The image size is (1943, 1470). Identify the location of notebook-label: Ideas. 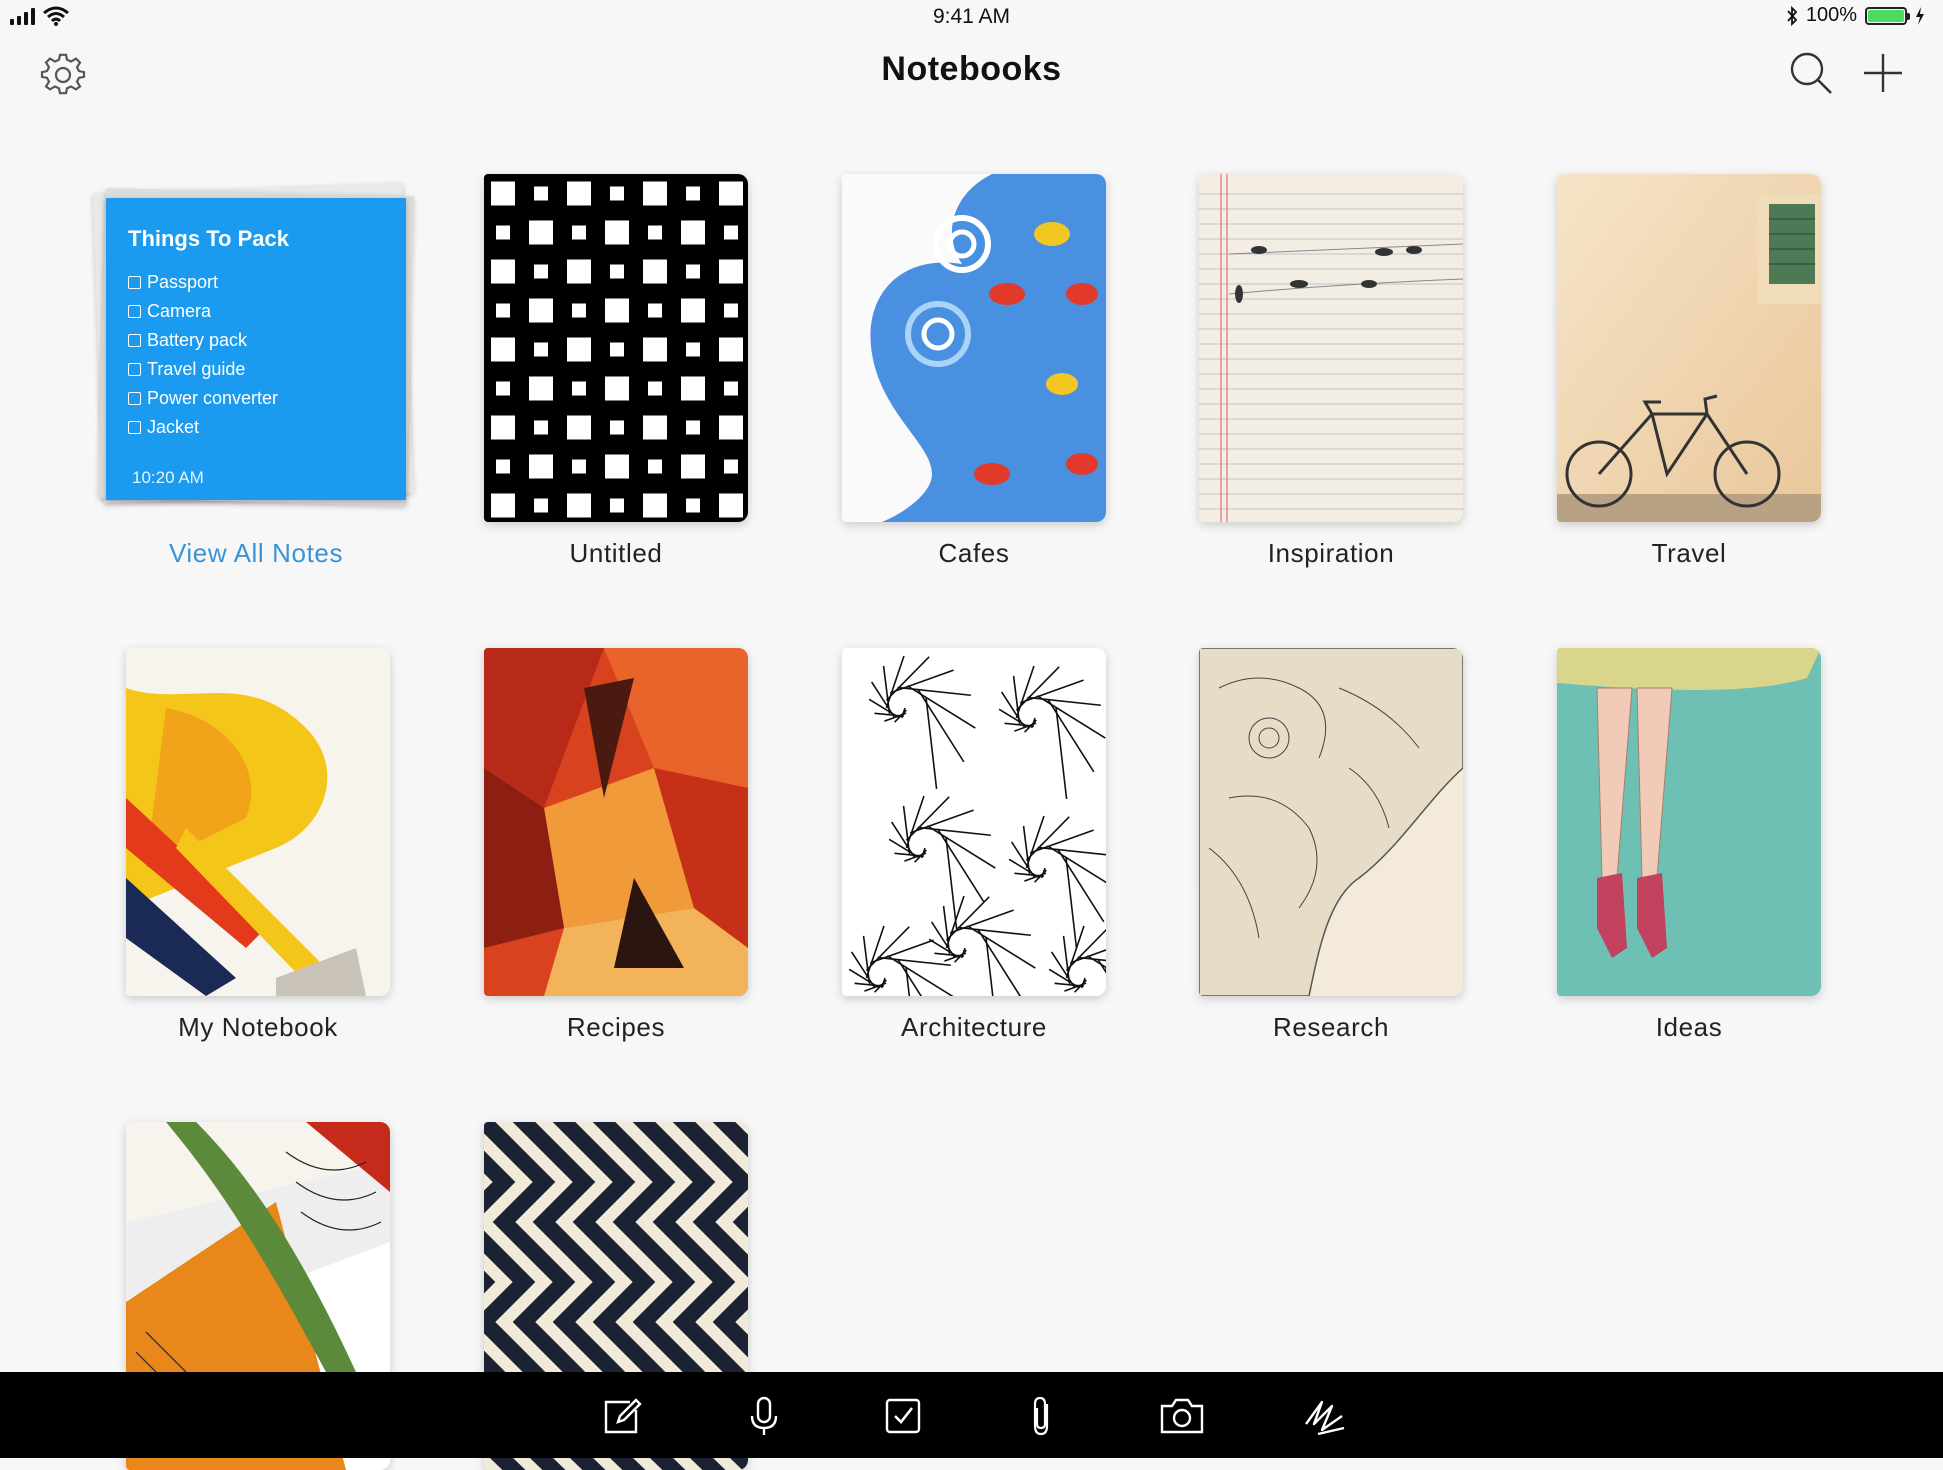
(1689, 1027).